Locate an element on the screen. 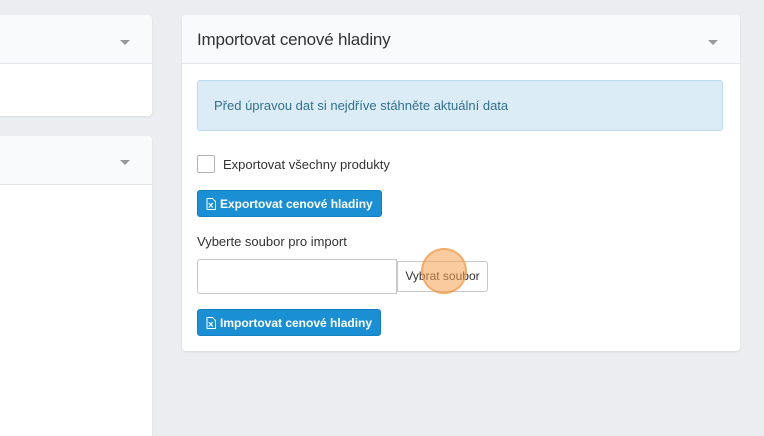  export-button-label: Exportovat cenové hladiny is located at coordinates (296, 203).